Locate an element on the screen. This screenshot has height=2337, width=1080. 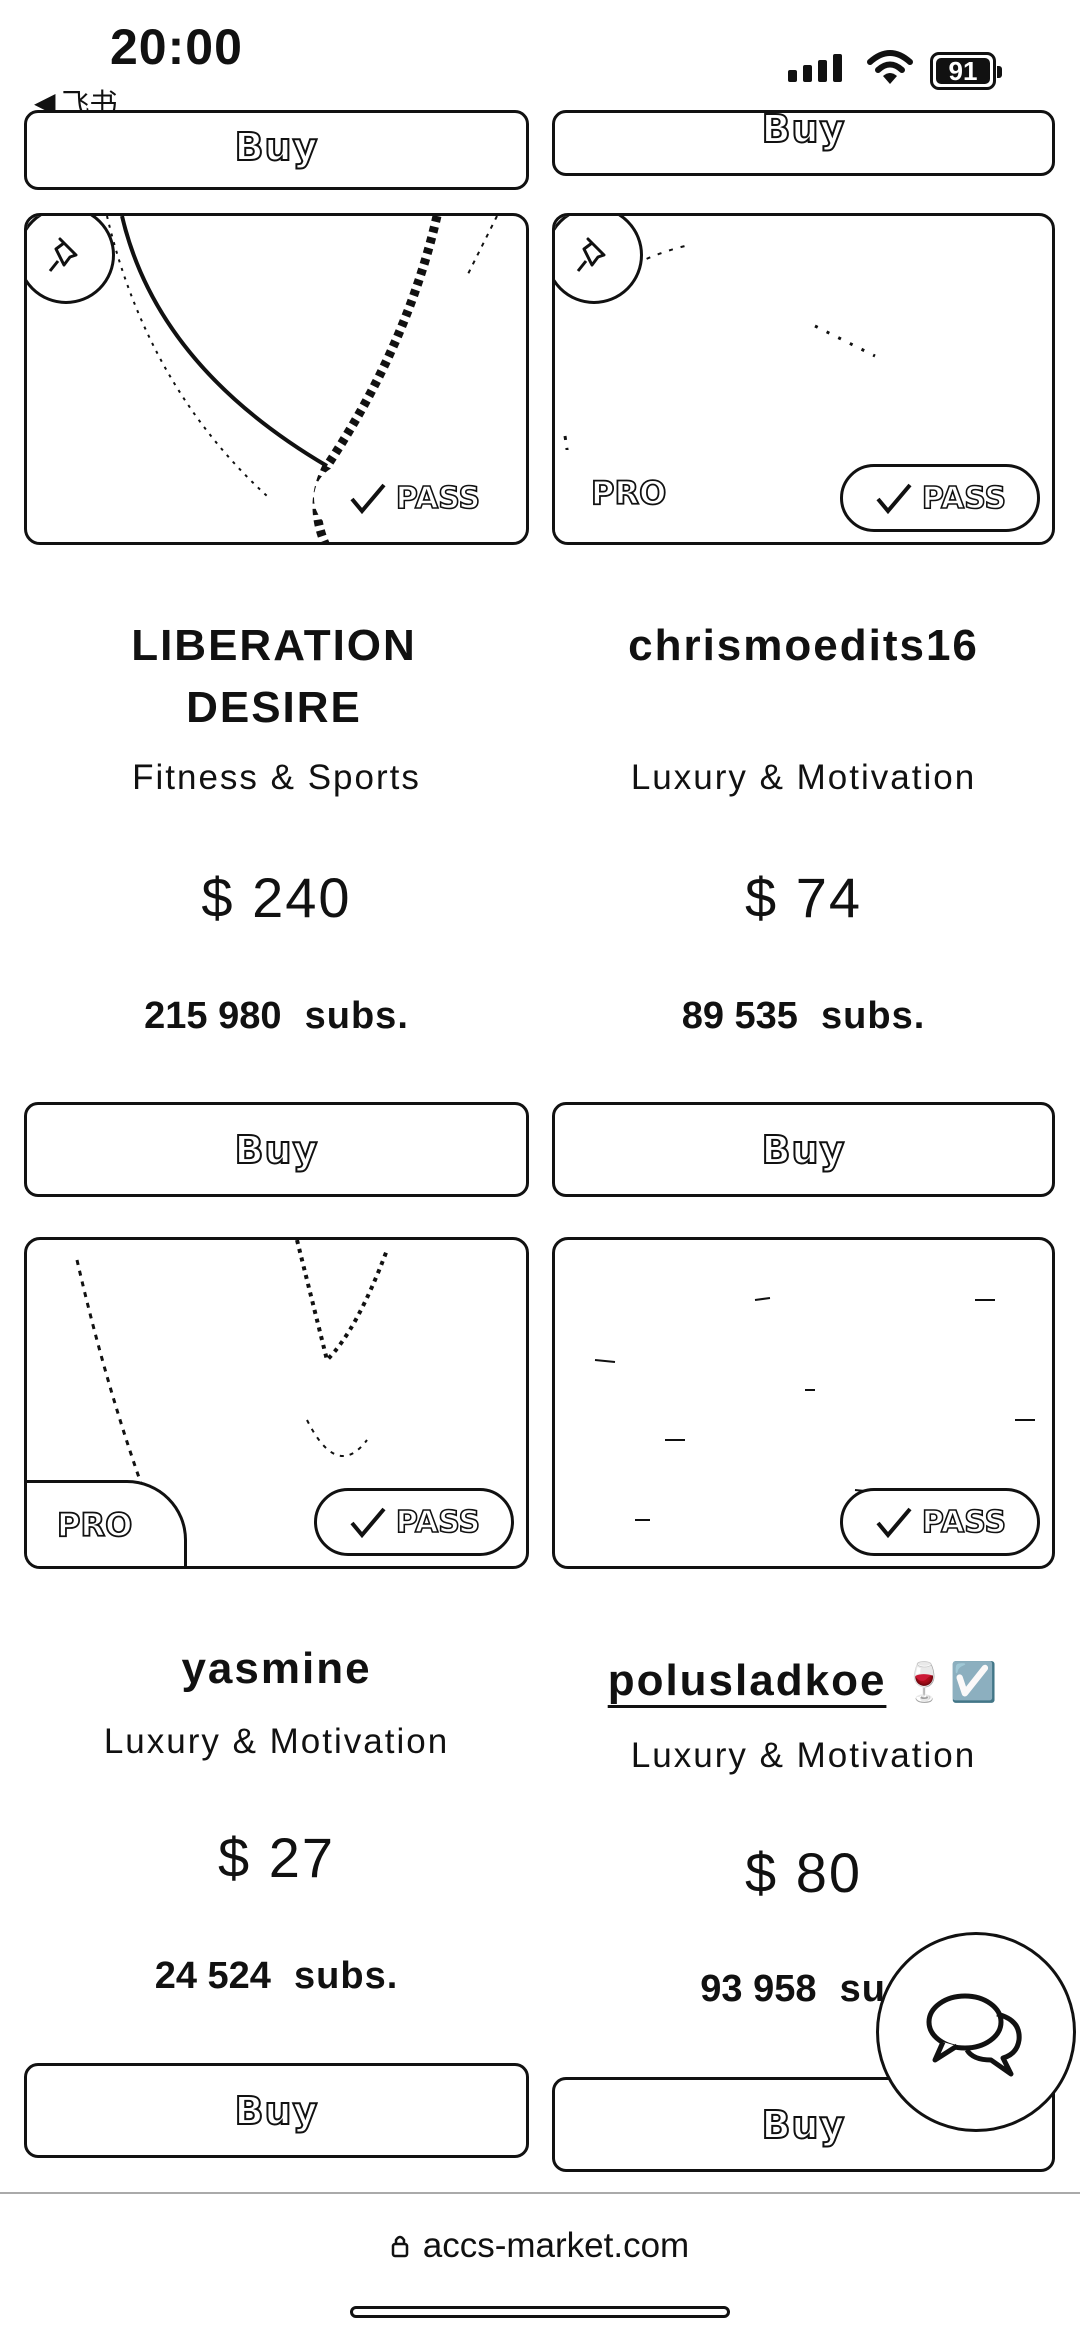
address-display: accs-market.com is located at coordinates (540, 2246).